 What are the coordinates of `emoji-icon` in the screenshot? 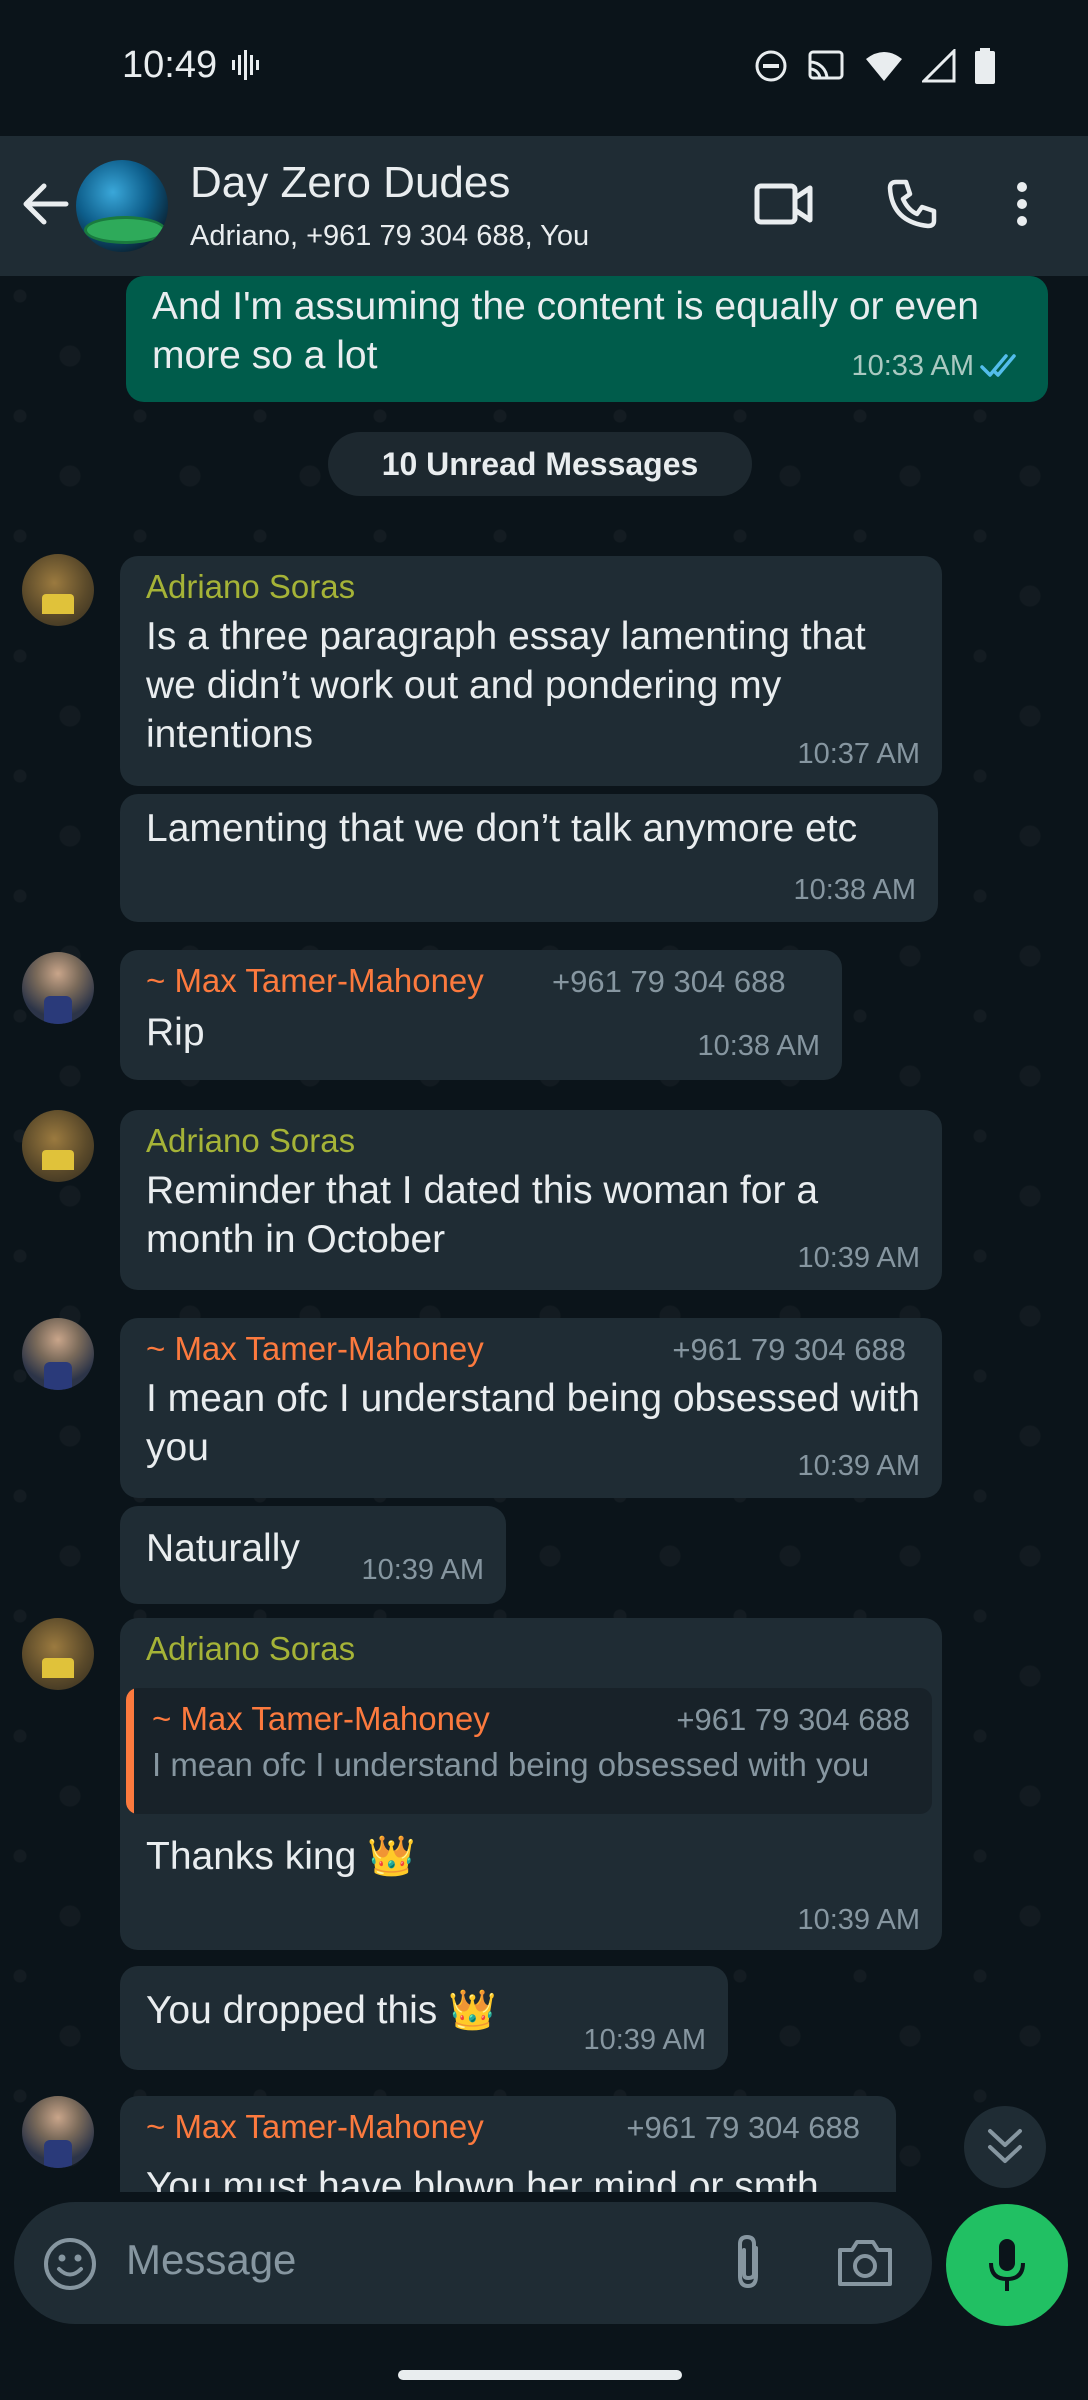 It's located at (70, 2264).